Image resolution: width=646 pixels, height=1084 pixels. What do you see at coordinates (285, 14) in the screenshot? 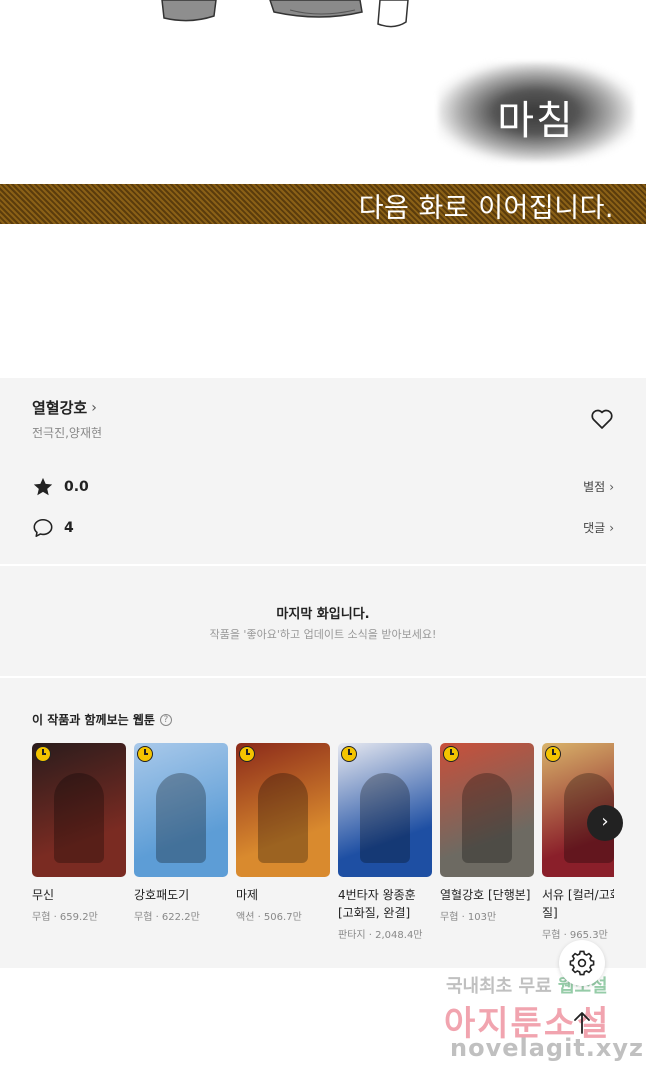
I see `character-feet-illustration` at bounding box center [285, 14].